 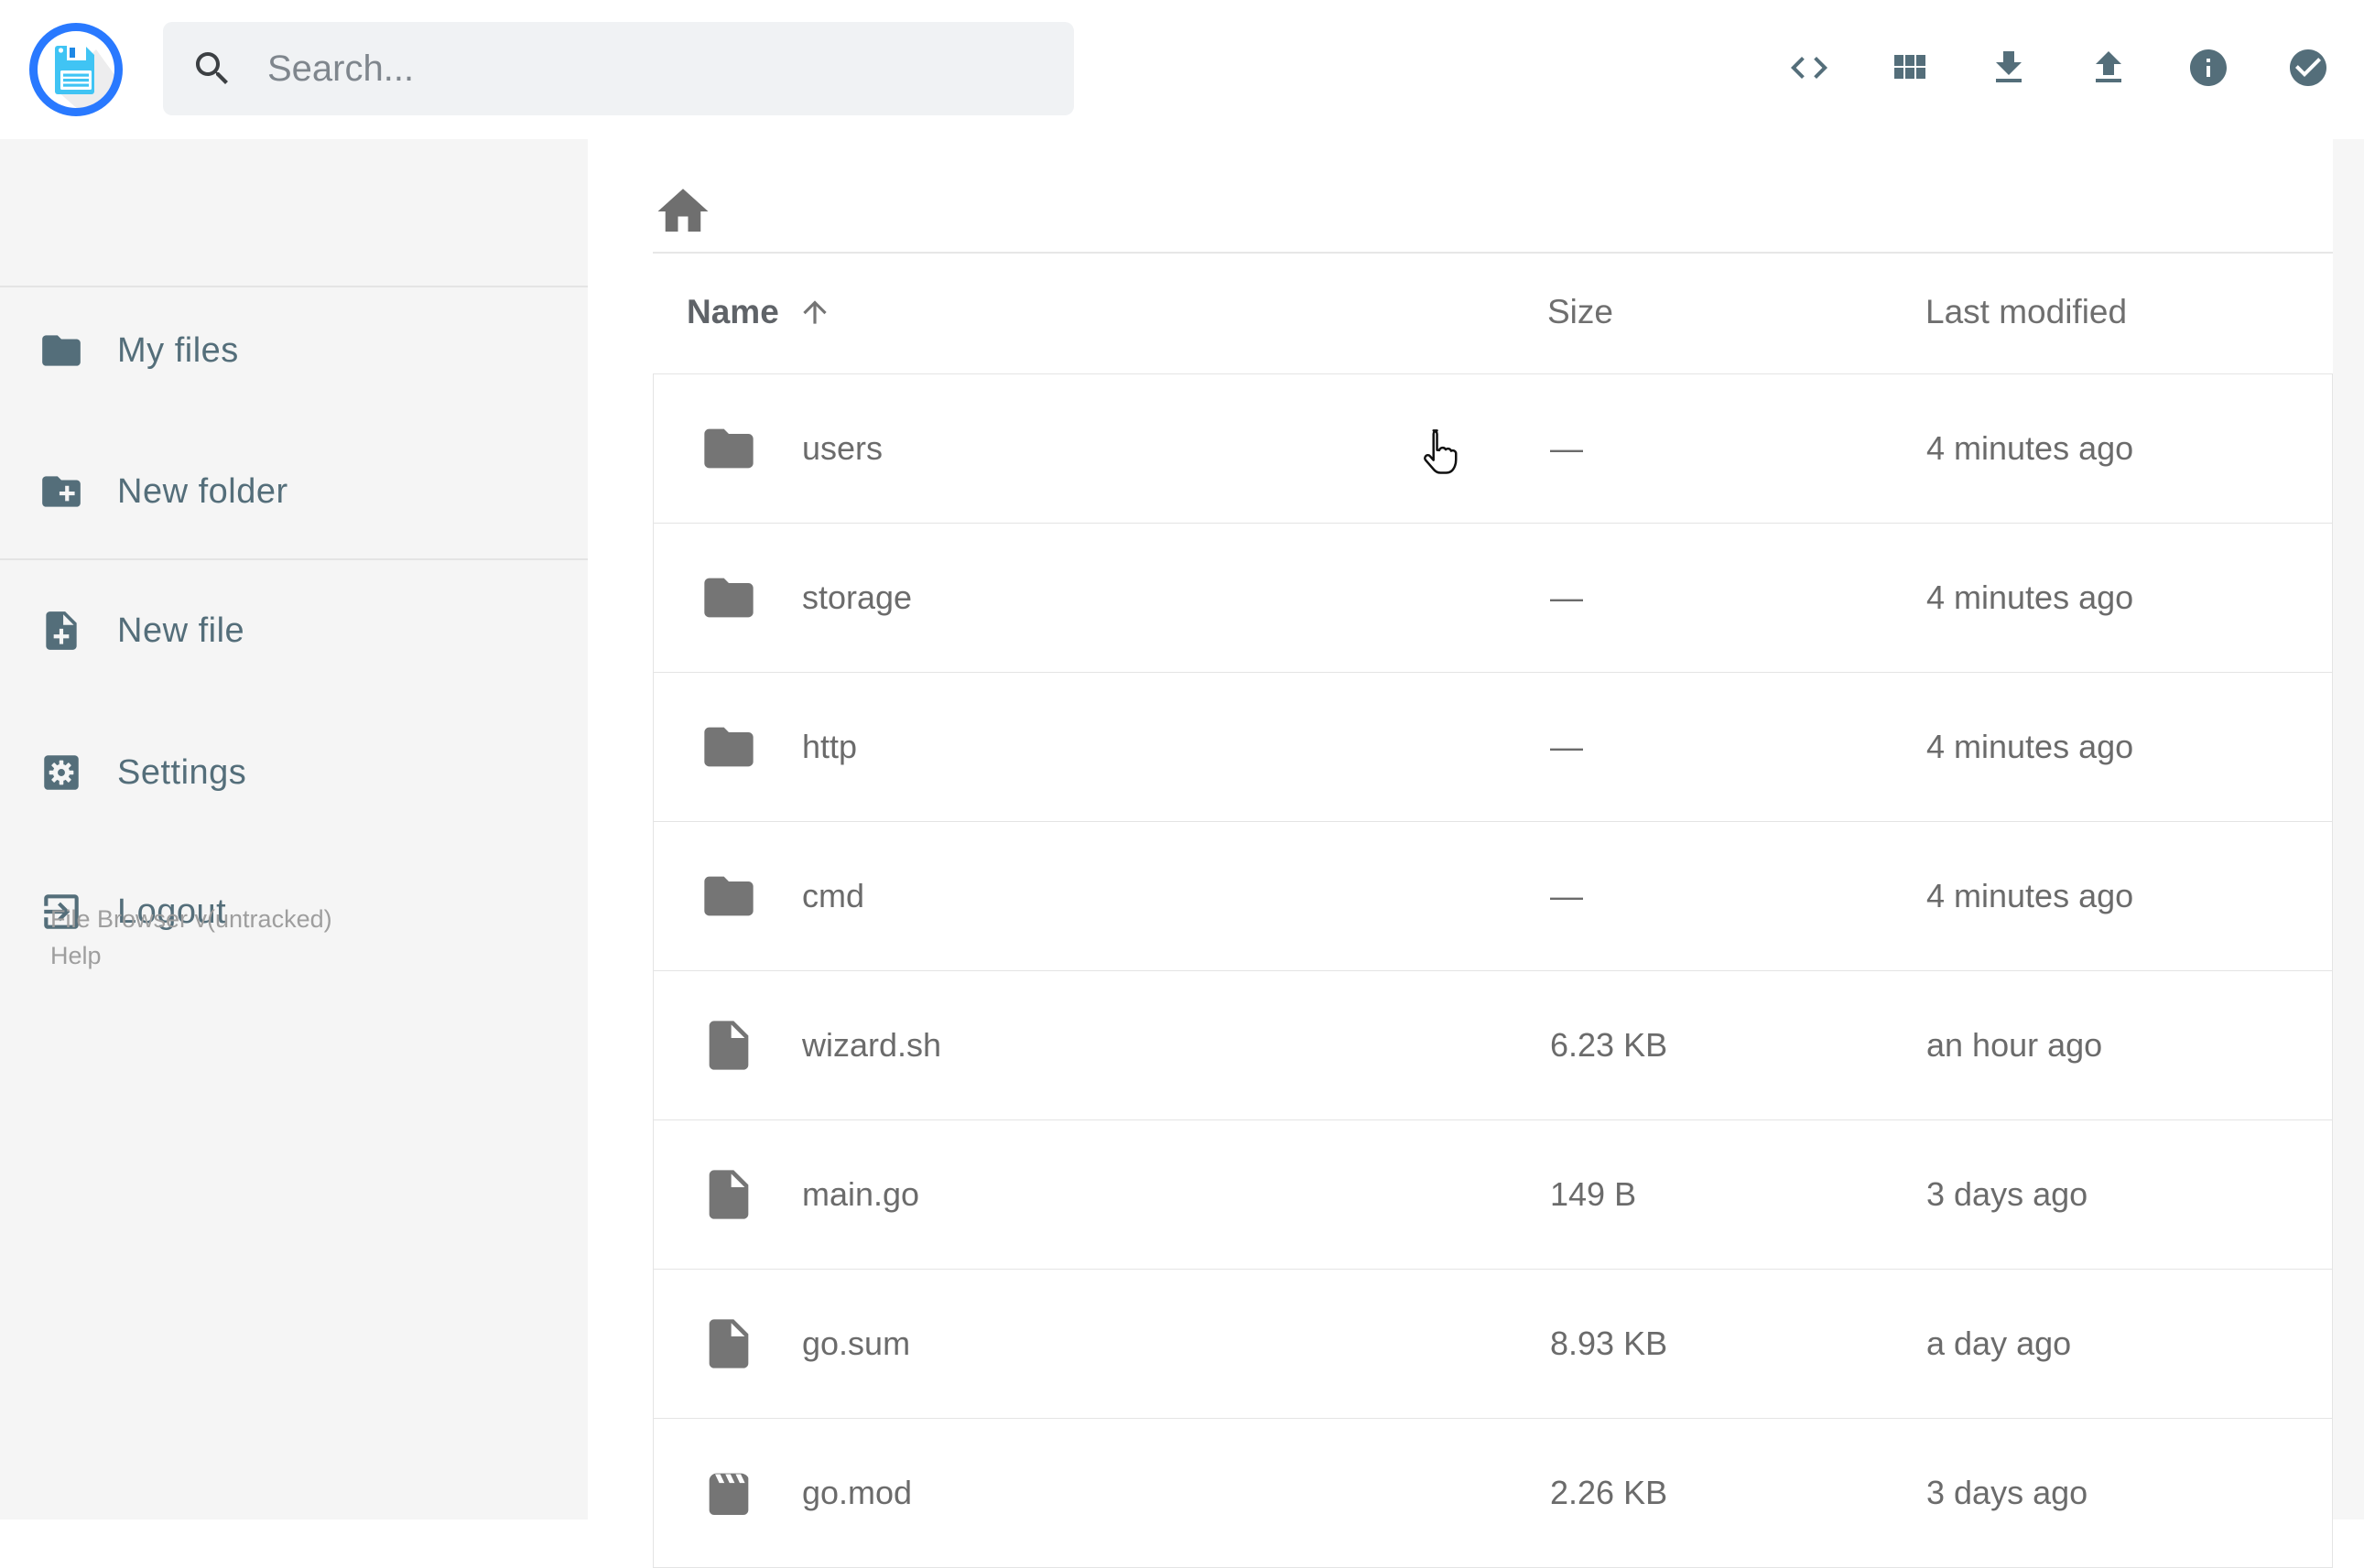 I want to click on grid-view-icon, so click(x=1909, y=68).